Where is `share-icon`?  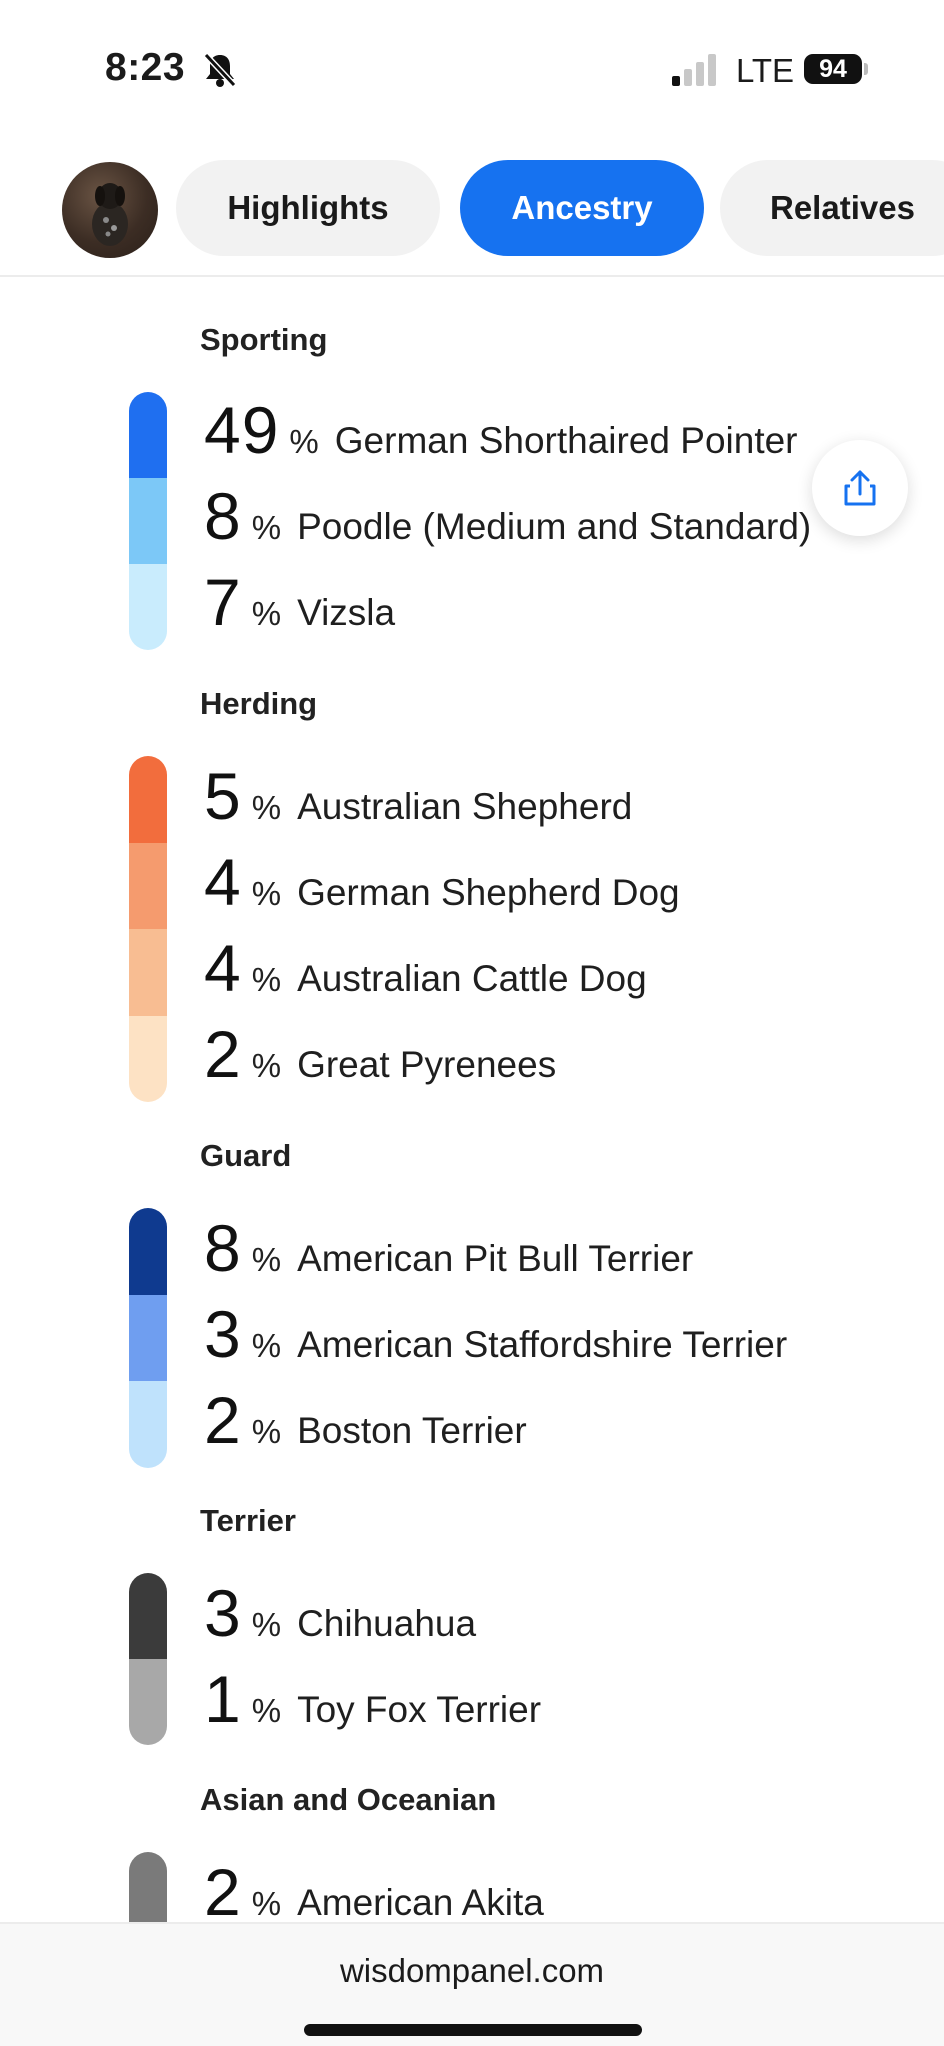
share-icon is located at coordinates (860, 488).